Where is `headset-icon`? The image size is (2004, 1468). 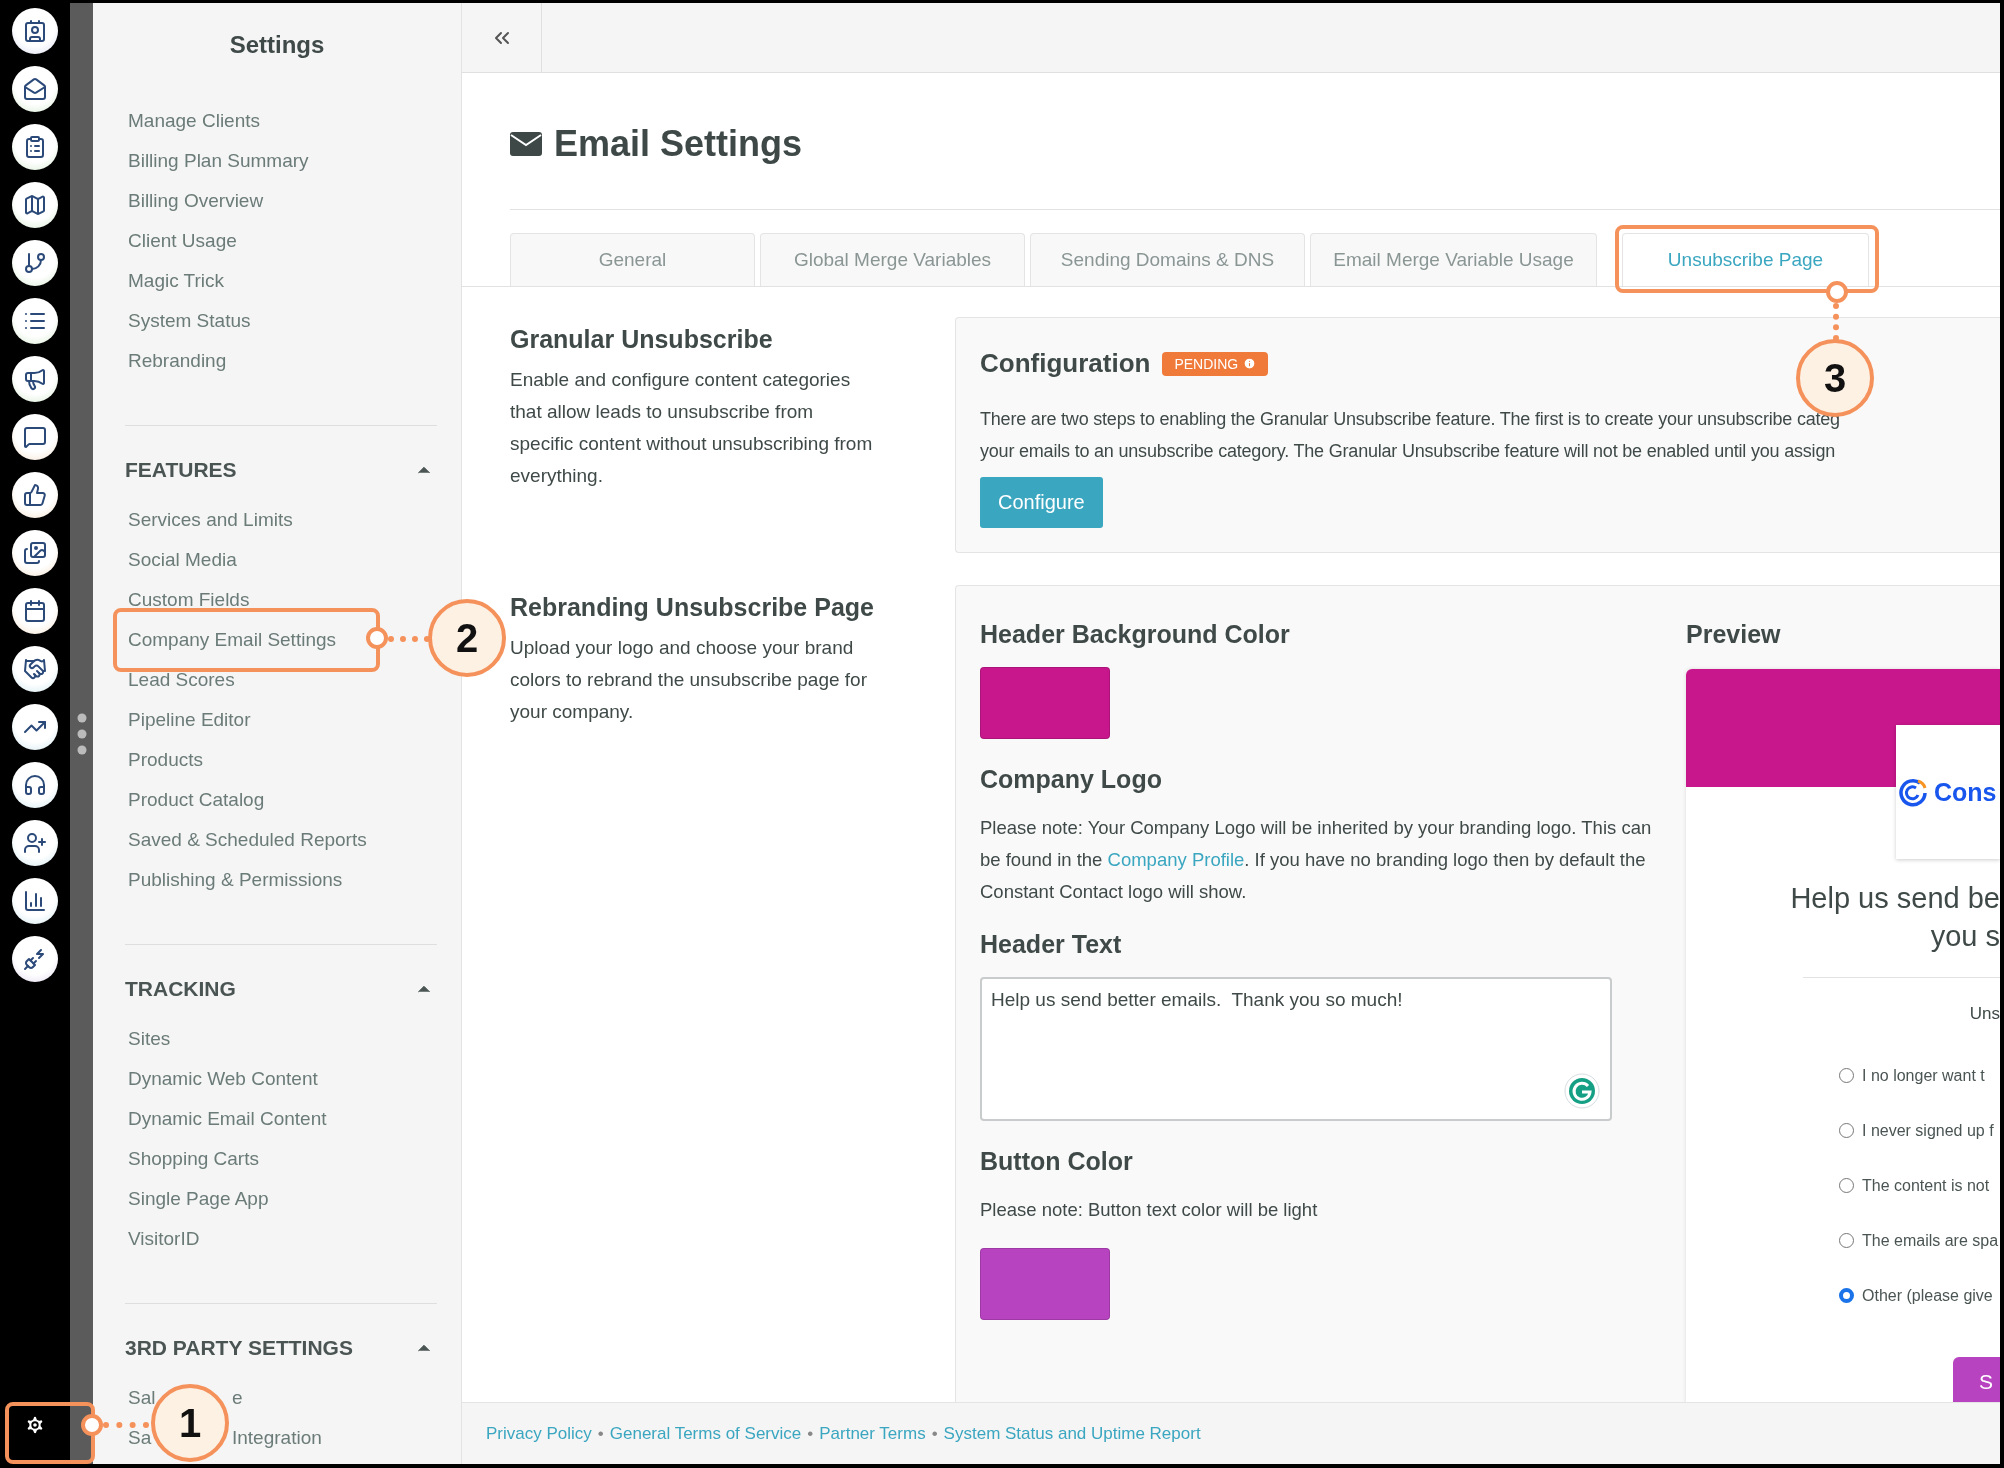
headset-icon is located at coordinates (35, 785).